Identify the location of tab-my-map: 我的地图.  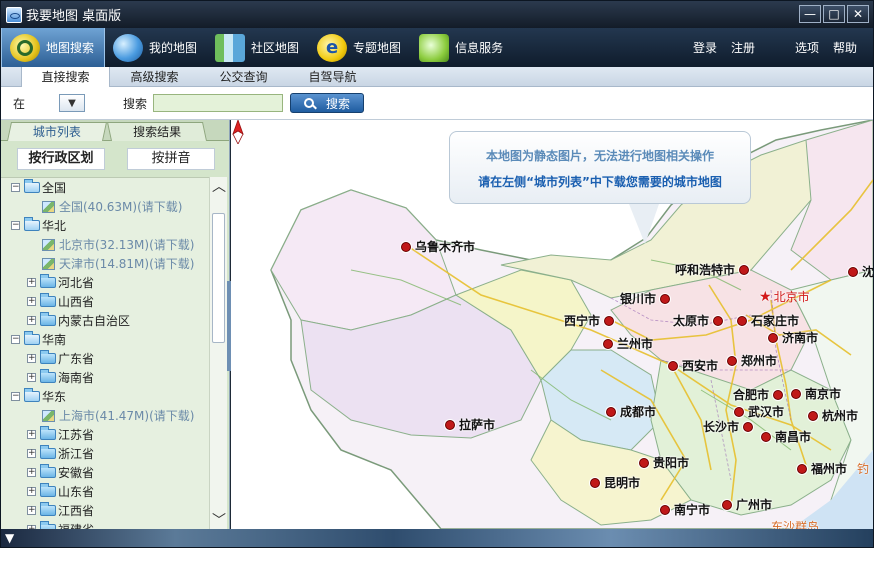
(156, 47).